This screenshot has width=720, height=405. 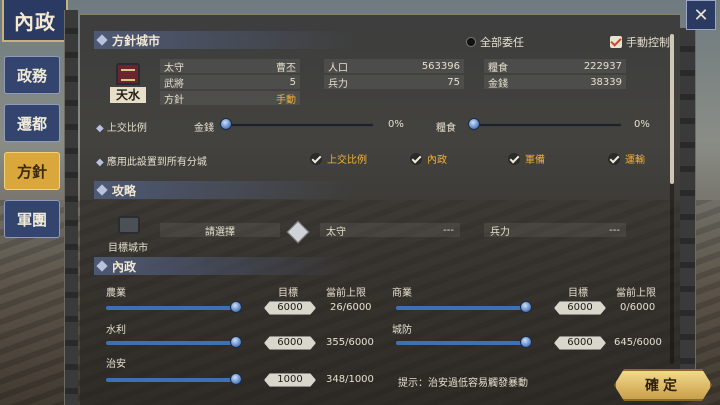 What do you see at coordinates (555, 230) in the screenshot?
I see `target-troops-cell: 兵力 ---` at bounding box center [555, 230].